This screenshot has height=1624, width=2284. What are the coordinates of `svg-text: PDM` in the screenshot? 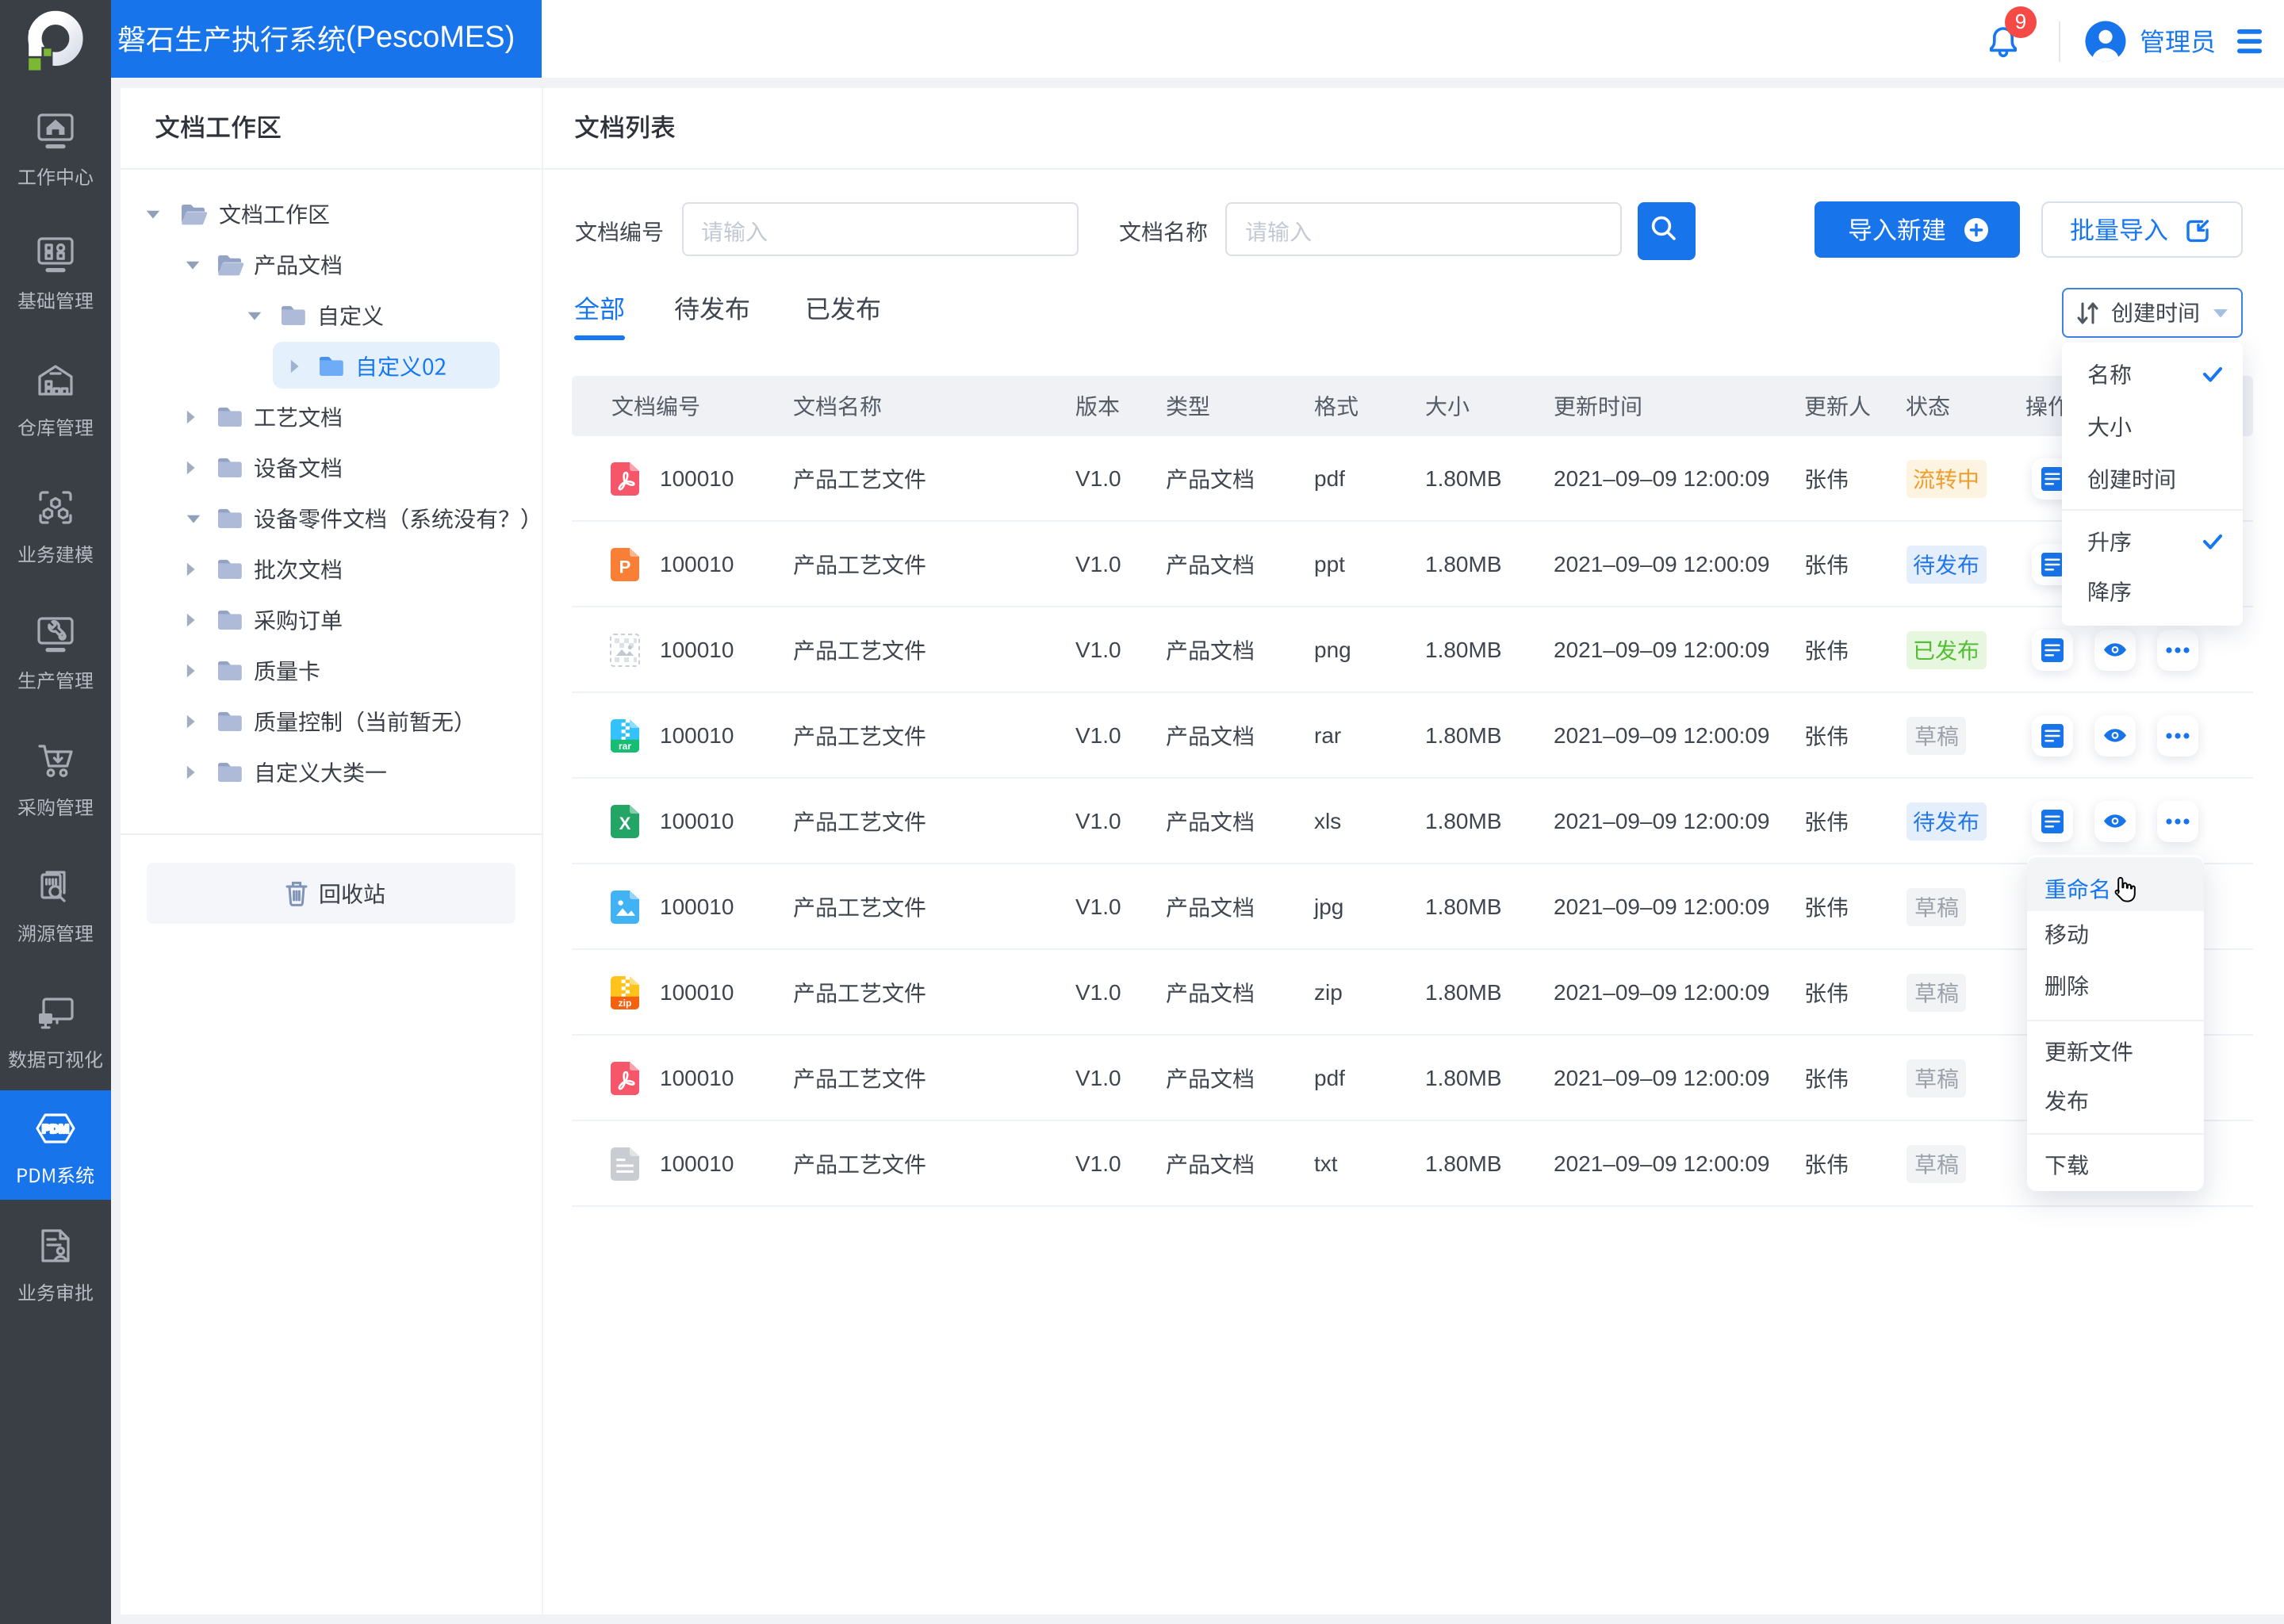 It's located at (55, 1129).